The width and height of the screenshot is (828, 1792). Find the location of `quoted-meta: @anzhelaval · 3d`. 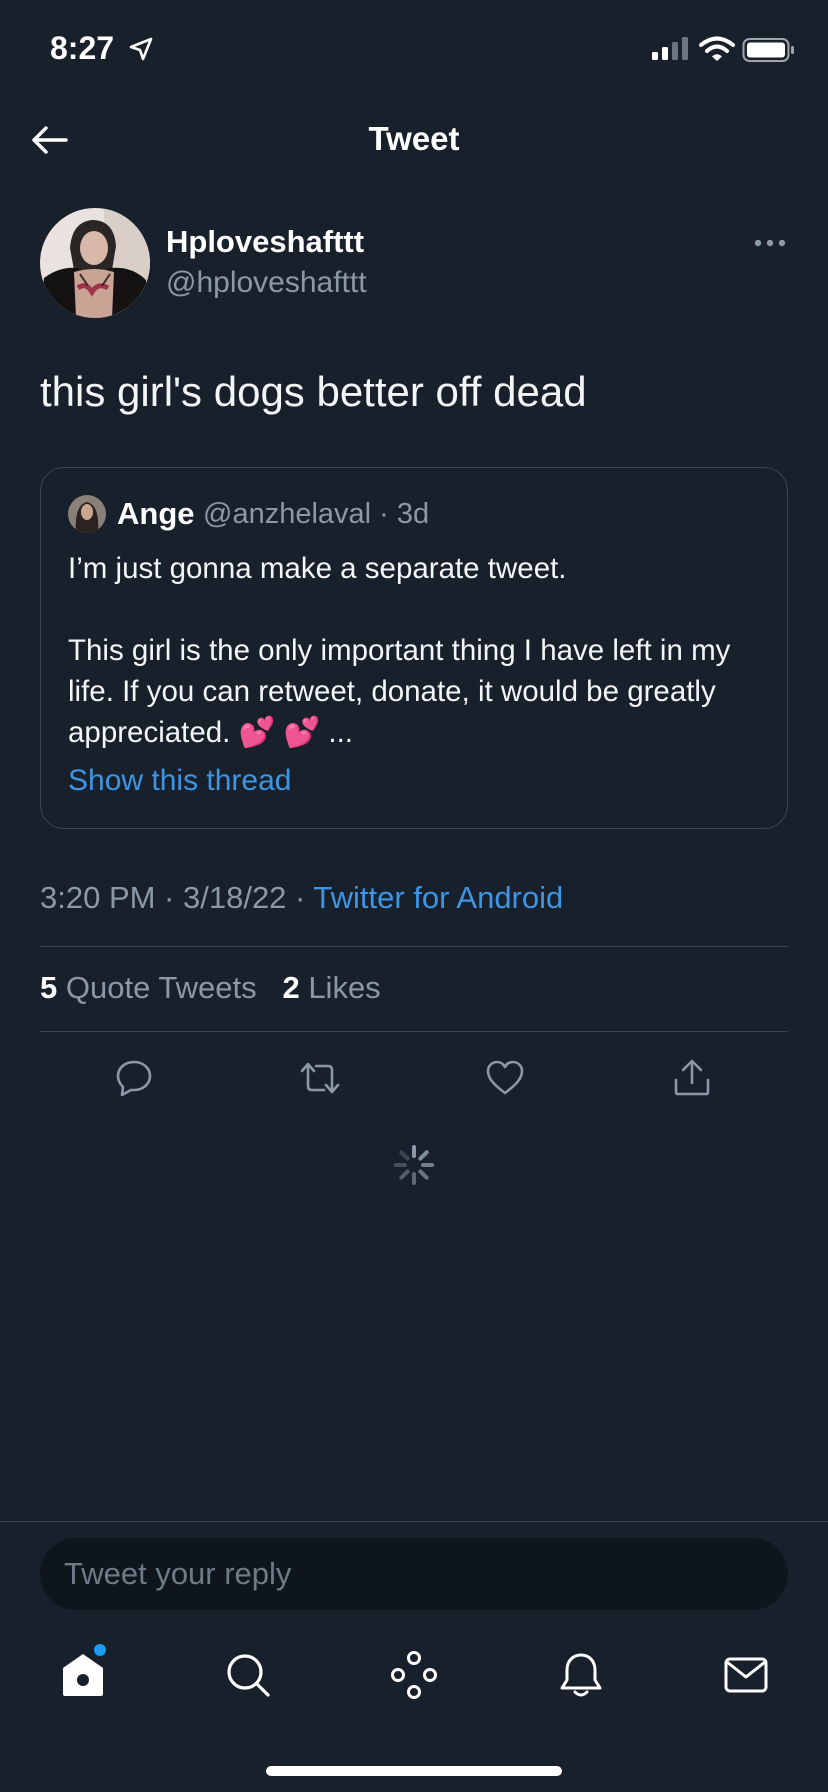

quoted-meta: @anzhelaval · 3d is located at coordinates (316, 514).